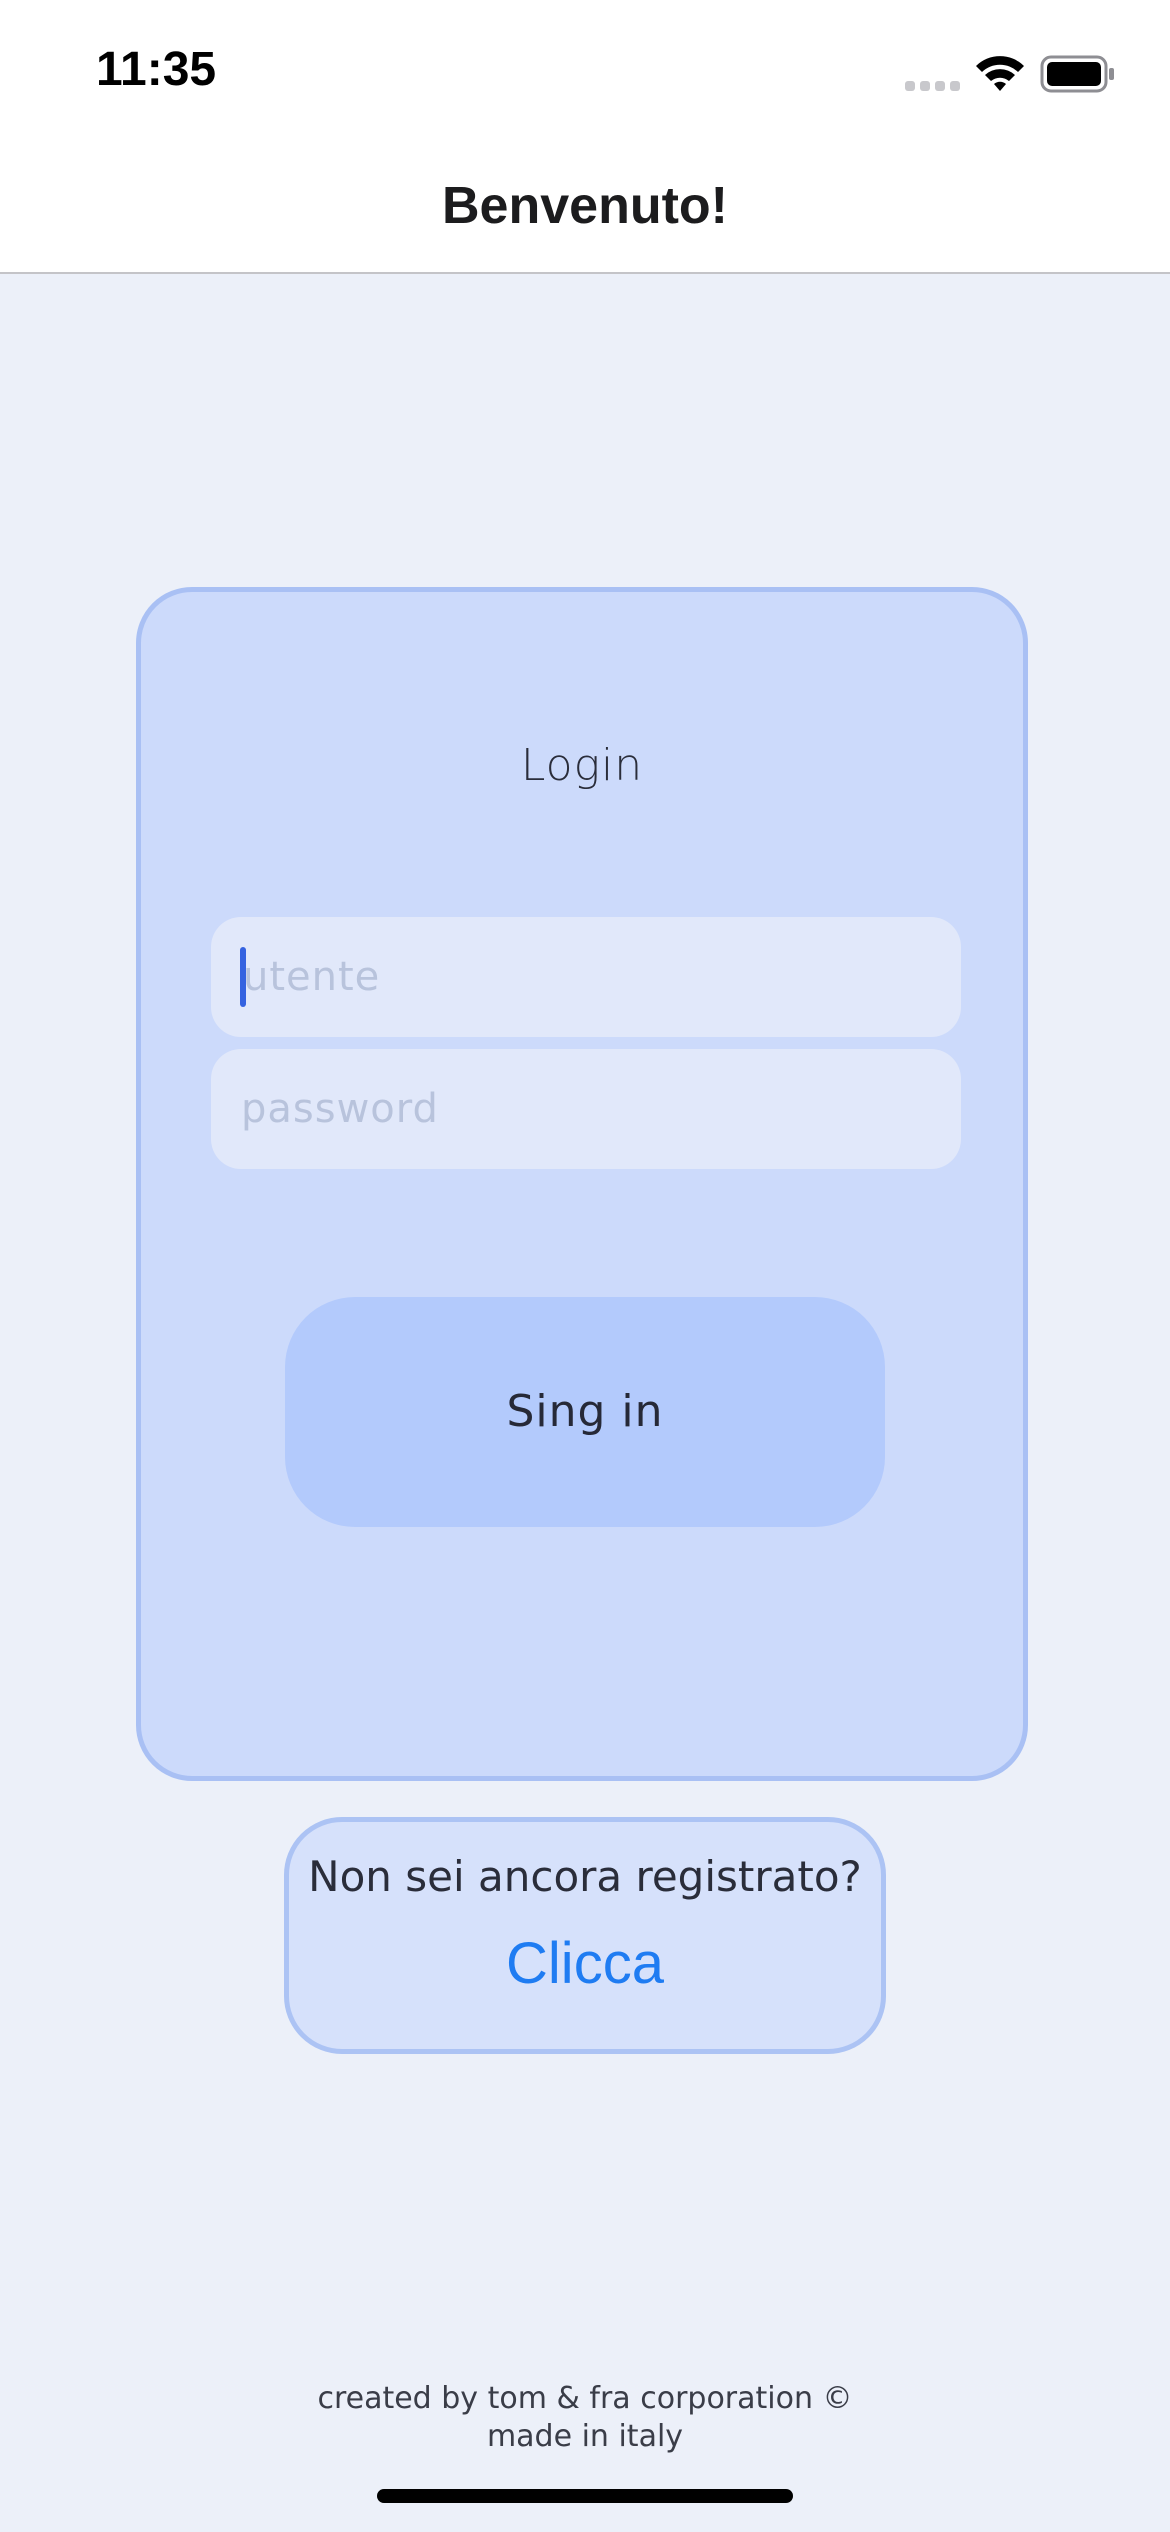  What do you see at coordinates (586, 977) in the screenshot?
I see `username-field: utente` at bounding box center [586, 977].